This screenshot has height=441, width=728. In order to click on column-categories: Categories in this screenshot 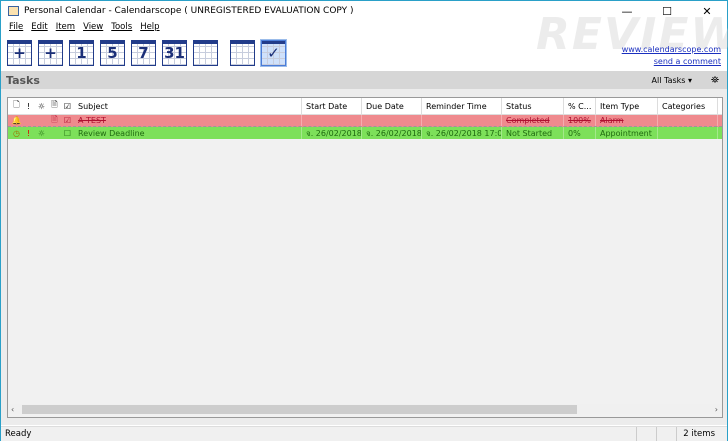, I will do `click(688, 106)`.